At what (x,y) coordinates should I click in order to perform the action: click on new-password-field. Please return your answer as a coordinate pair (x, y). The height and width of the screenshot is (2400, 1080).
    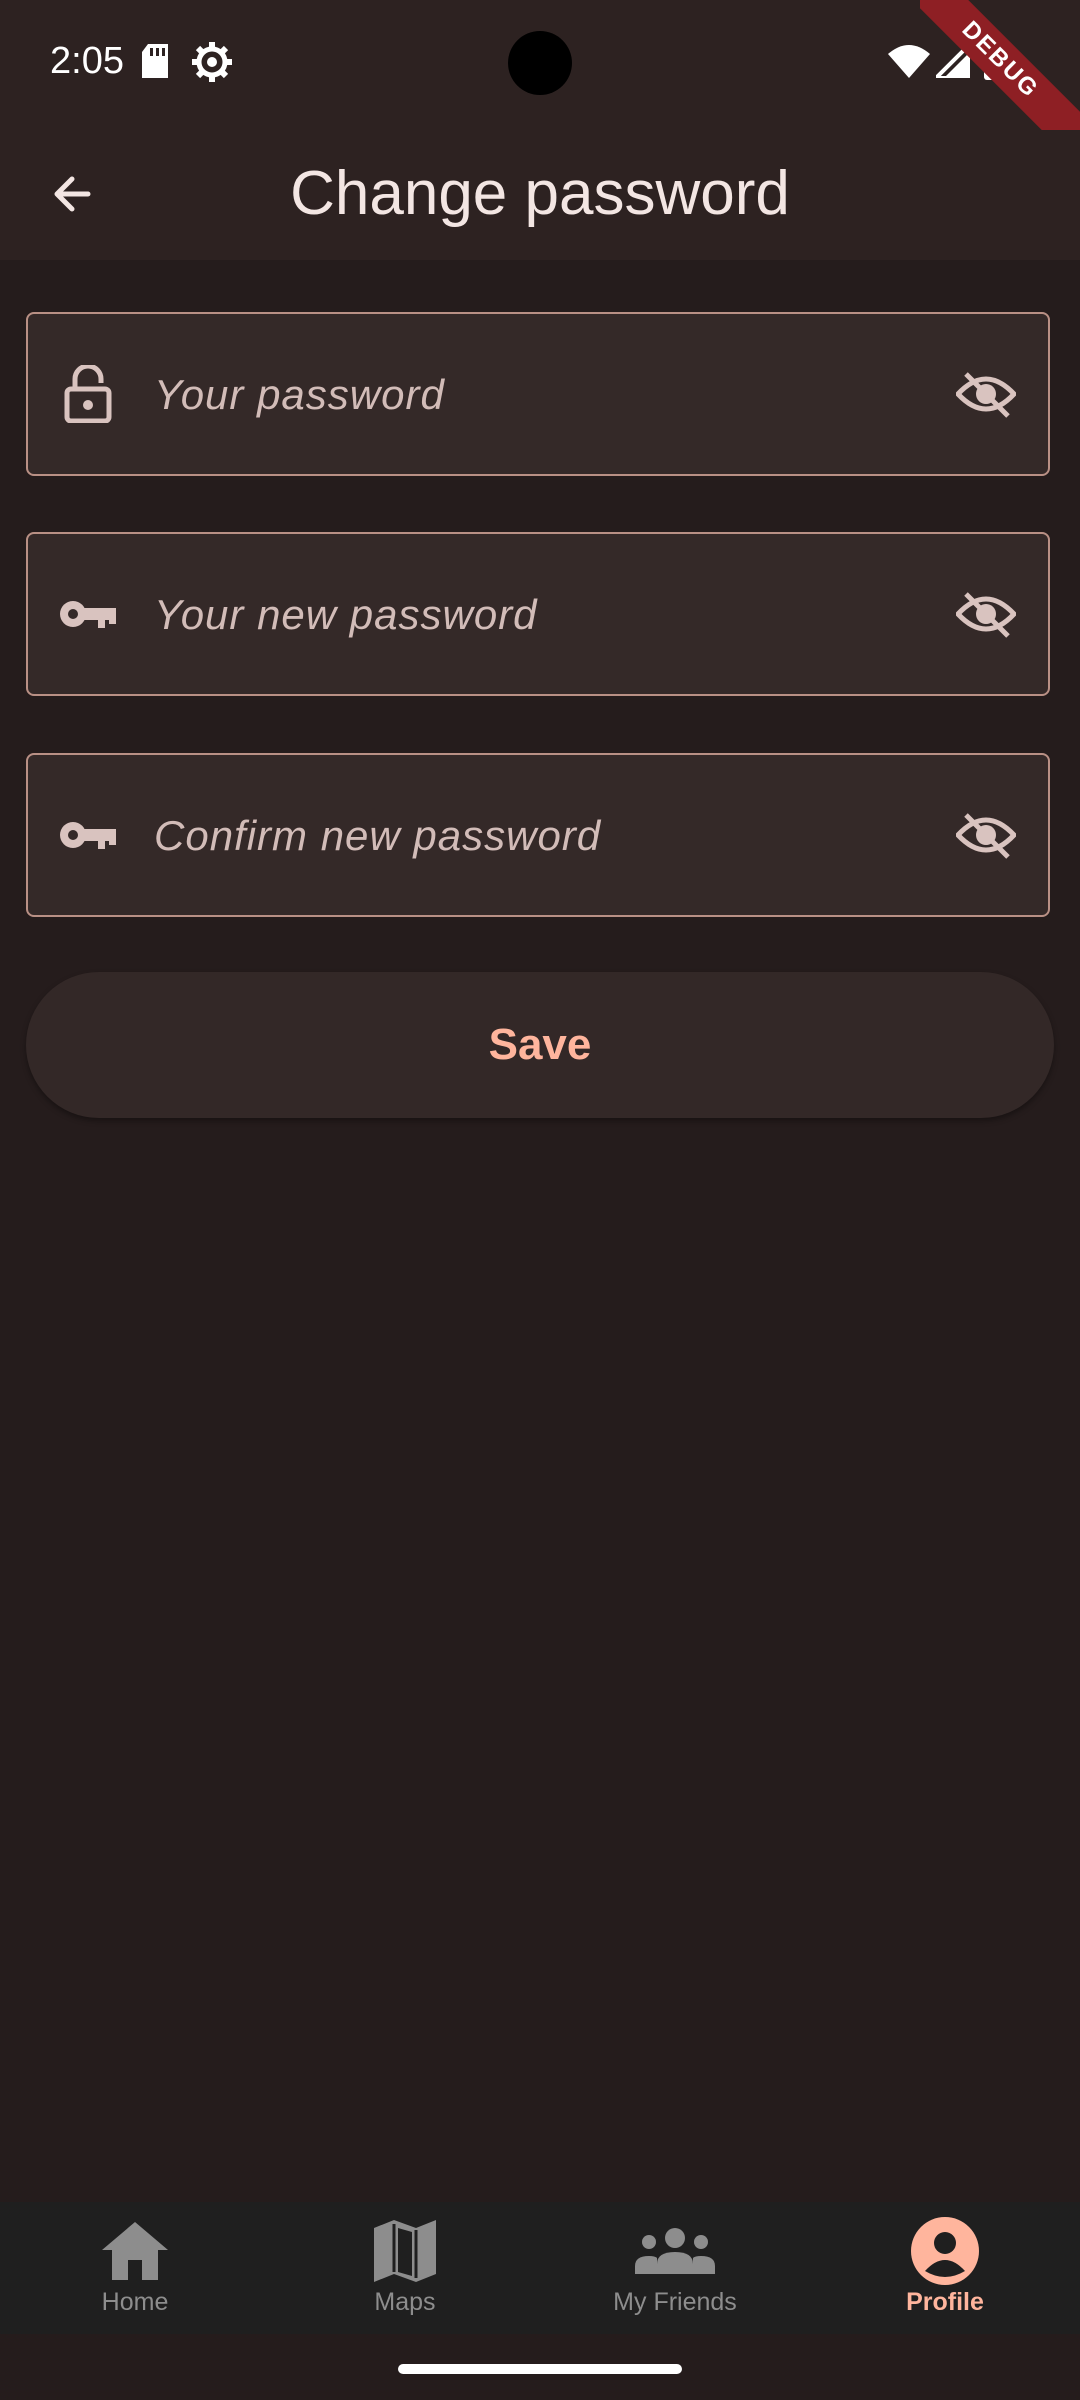
    Looking at the image, I should click on (538, 614).